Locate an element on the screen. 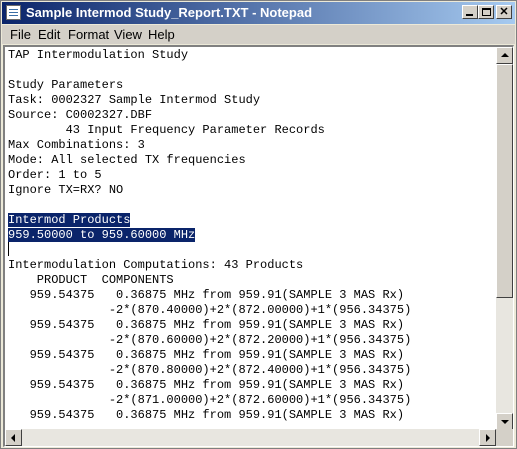  horizontal-scrollbar is located at coordinates (250, 437).